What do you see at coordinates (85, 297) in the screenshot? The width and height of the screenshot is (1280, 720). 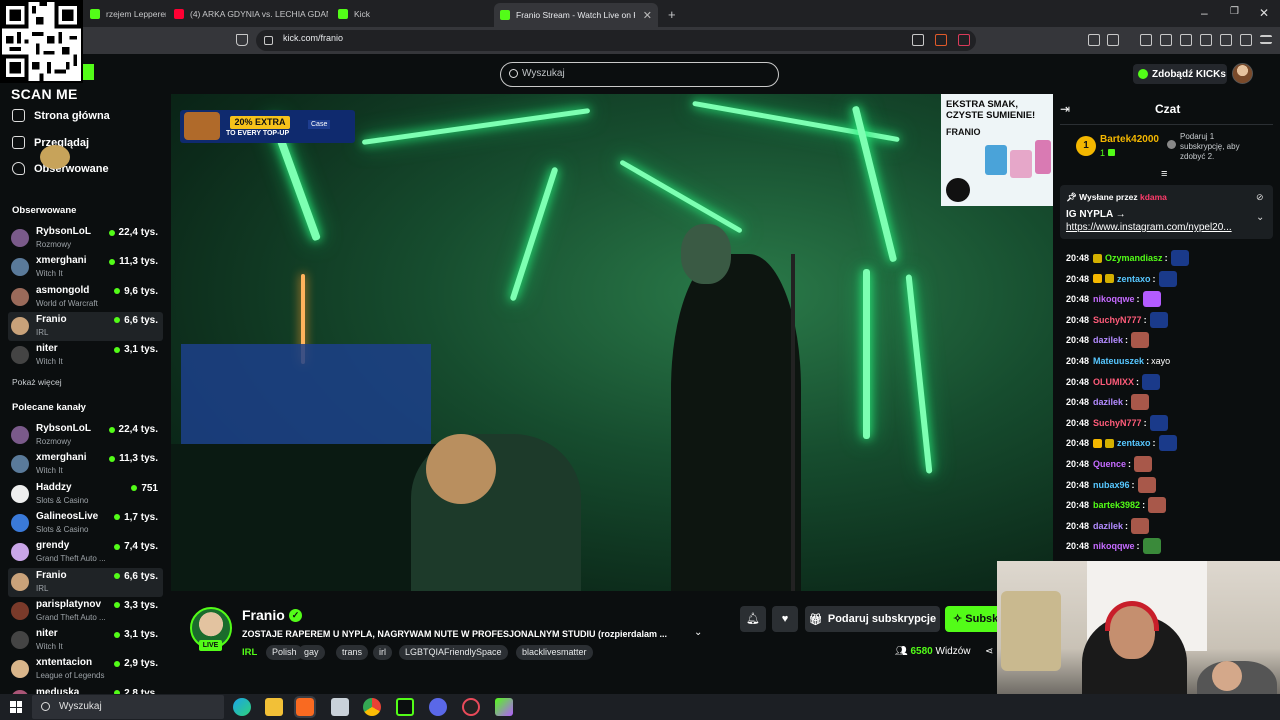 I see `sidebar-channel-item: asmongold World of Warcraft 9,6 tys.` at bounding box center [85, 297].